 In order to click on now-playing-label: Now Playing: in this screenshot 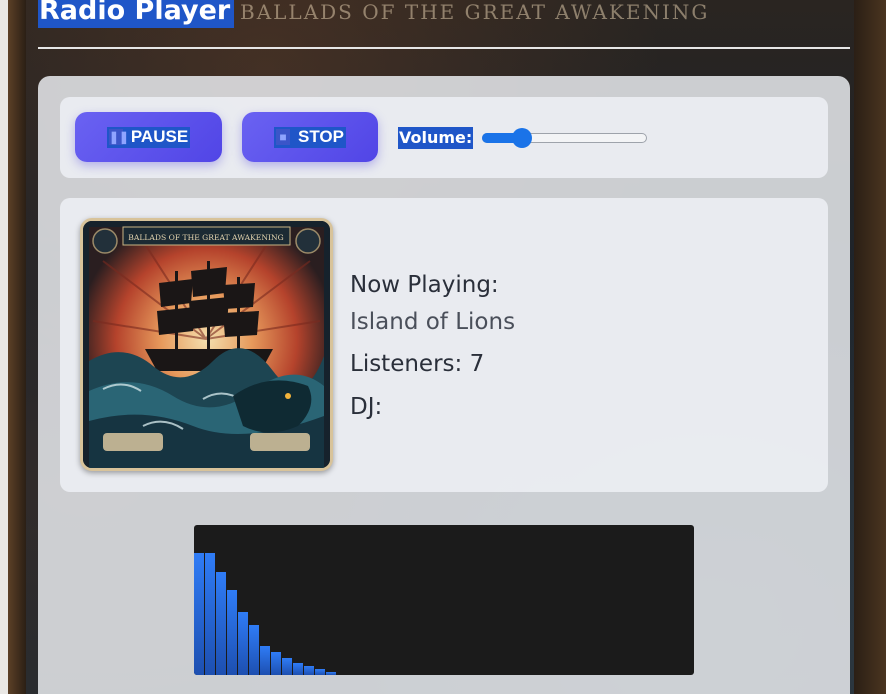, I will do `click(424, 285)`.